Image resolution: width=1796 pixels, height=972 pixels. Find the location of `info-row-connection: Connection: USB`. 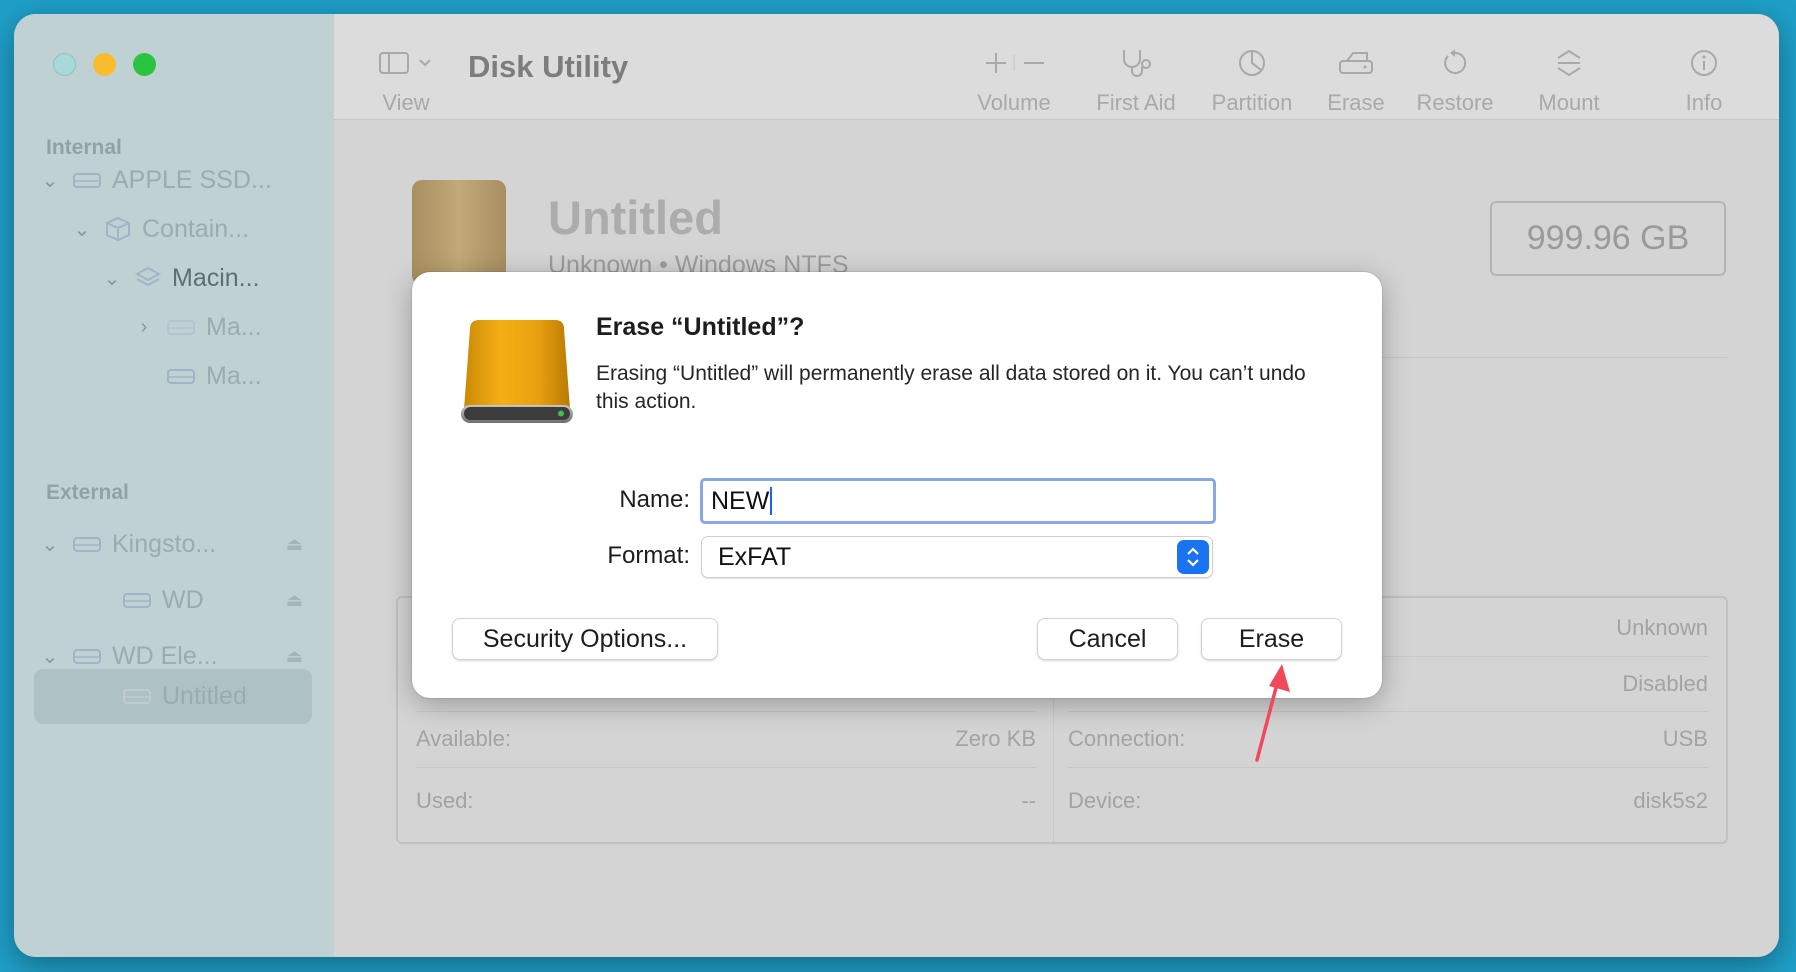

info-row-connection: Connection: USB is located at coordinates (1388, 739).